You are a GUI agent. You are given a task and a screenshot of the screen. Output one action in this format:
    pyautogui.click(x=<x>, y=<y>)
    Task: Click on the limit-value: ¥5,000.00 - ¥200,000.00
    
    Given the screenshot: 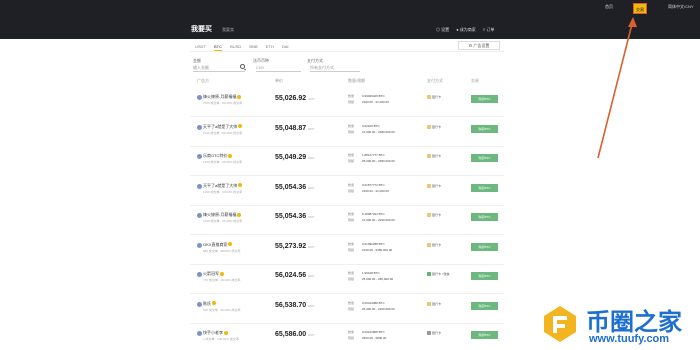 What is the action you would take?
    pyautogui.click(x=378, y=308)
    